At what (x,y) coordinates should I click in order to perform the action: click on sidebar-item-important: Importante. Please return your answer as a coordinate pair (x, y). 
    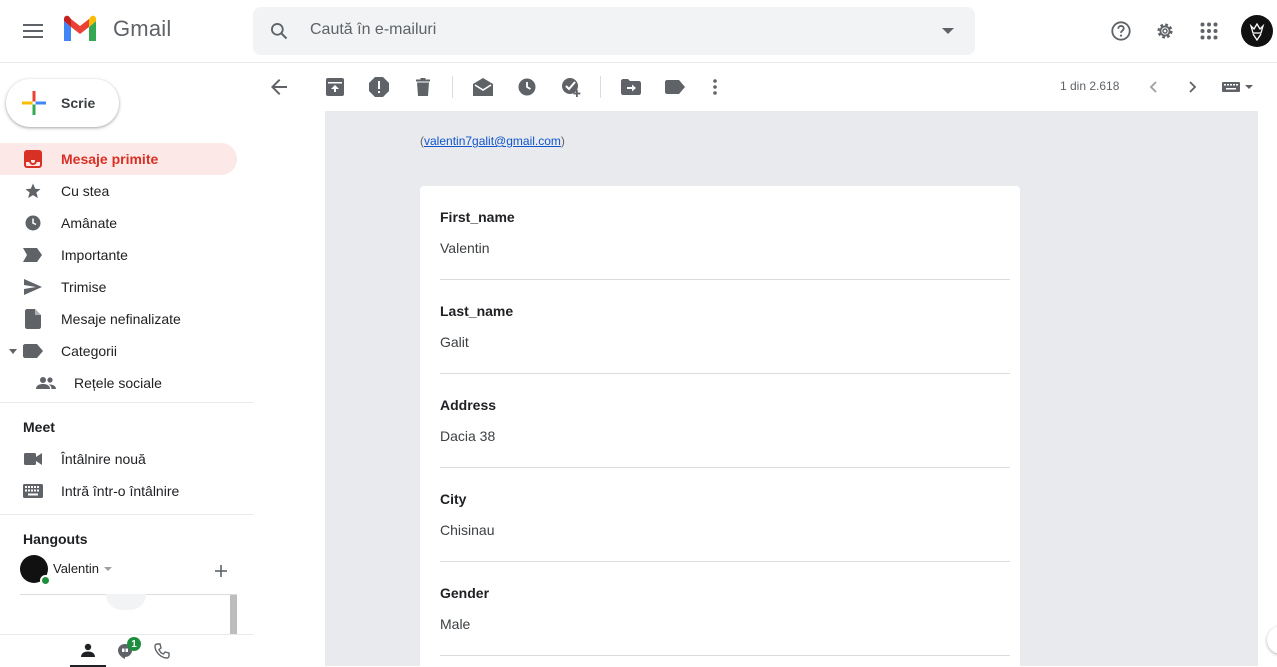
    Looking at the image, I should click on (118, 255).